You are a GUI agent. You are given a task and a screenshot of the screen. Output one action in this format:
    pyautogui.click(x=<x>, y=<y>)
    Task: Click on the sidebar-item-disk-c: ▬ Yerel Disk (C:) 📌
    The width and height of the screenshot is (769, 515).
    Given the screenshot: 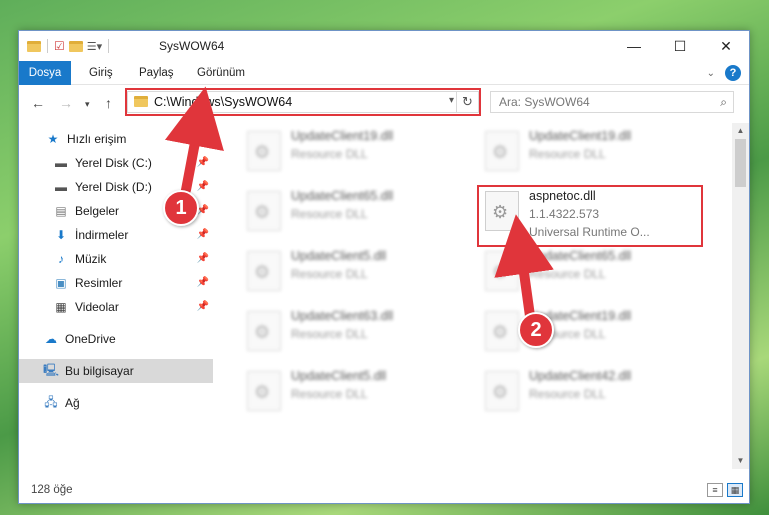 What is the action you would take?
    pyautogui.click(x=116, y=163)
    